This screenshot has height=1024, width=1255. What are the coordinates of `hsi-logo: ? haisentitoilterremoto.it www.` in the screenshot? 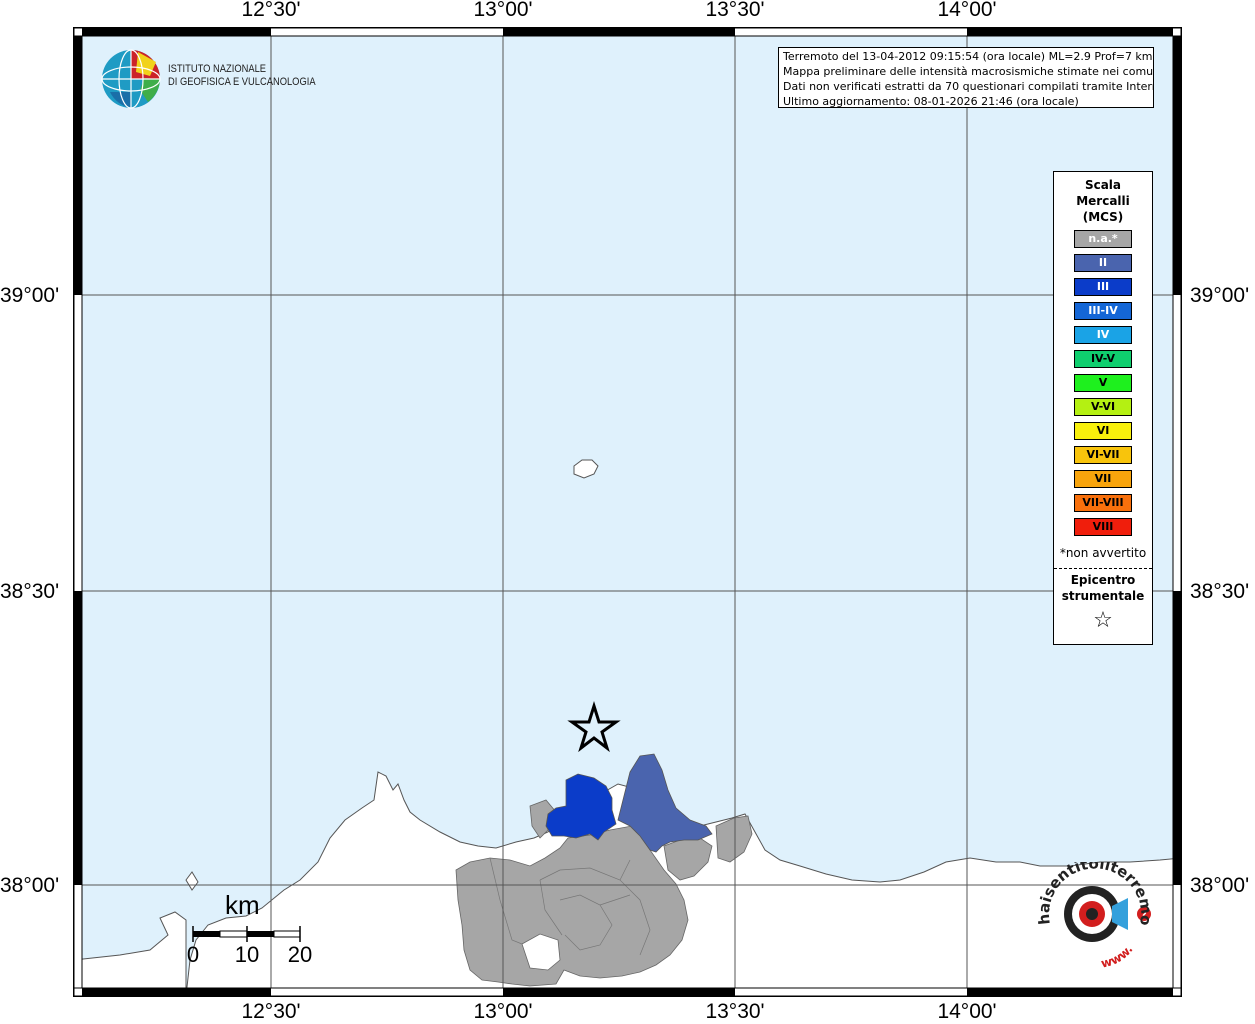 It's located at (1097, 917).